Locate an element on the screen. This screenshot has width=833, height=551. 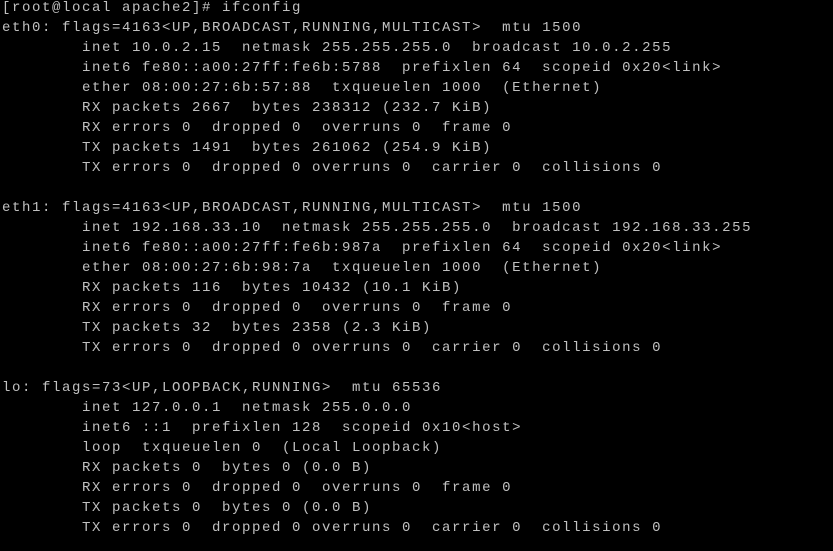
terminal-line: loop txqueuelen 0 (Local Loopback) is located at coordinates (222, 448).